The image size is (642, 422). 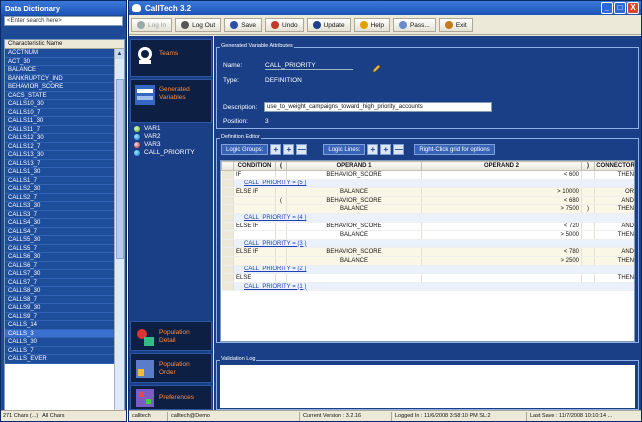 What do you see at coordinates (60, 257) in the screenshot?
I see `characteristic-item: CALLS6_30` at bounding box center [60, 257].